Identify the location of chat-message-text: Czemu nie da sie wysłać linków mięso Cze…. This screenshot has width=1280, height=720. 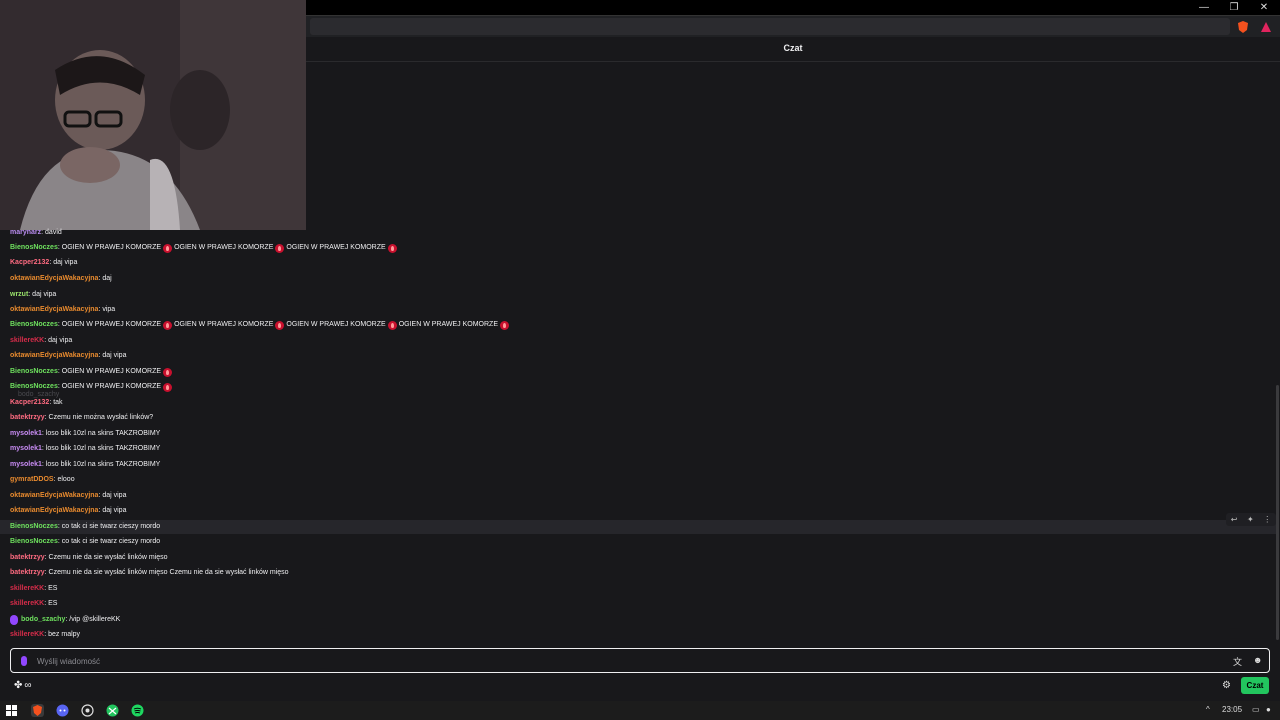
(168, 572).